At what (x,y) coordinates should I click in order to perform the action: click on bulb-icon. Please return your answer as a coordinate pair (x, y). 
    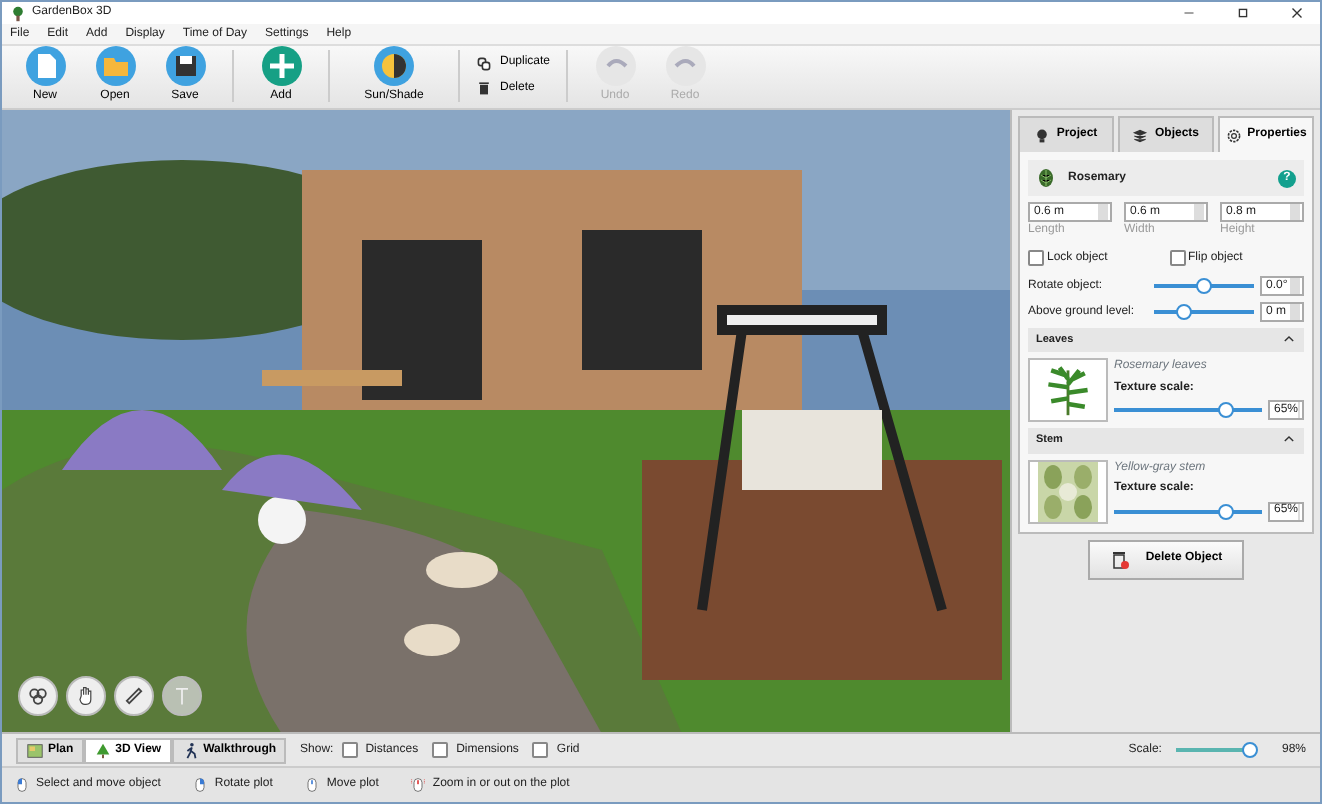
    Looking at the image, I should click on (1042, 135).